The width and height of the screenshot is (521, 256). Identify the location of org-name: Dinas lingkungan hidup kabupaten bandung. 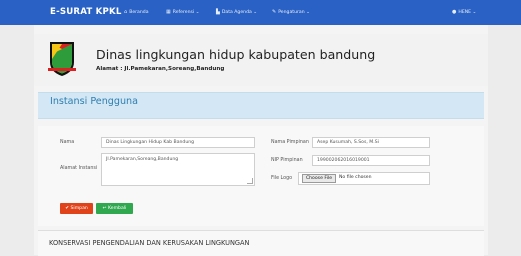
(236, 54).